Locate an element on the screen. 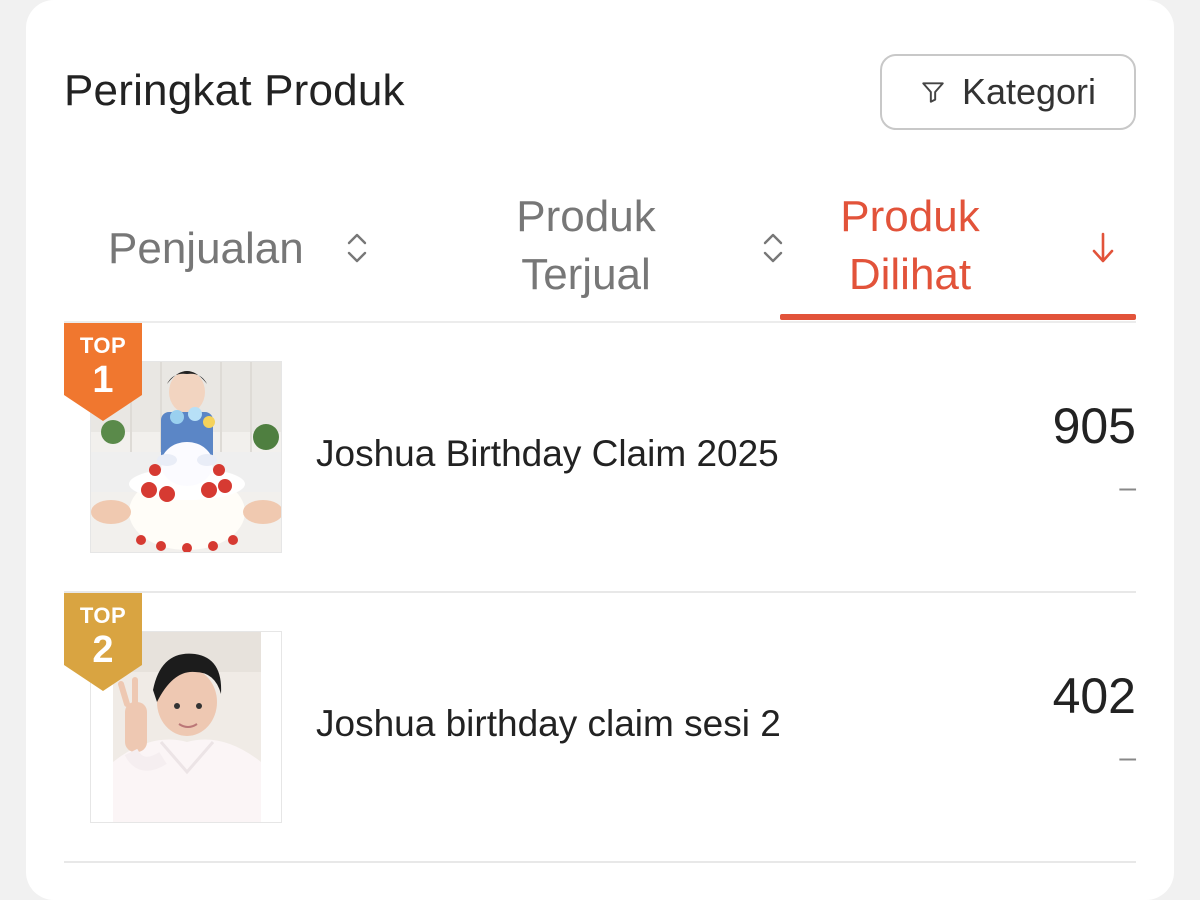  tab-sales: Penjualan is located at coordinates (239, 251).